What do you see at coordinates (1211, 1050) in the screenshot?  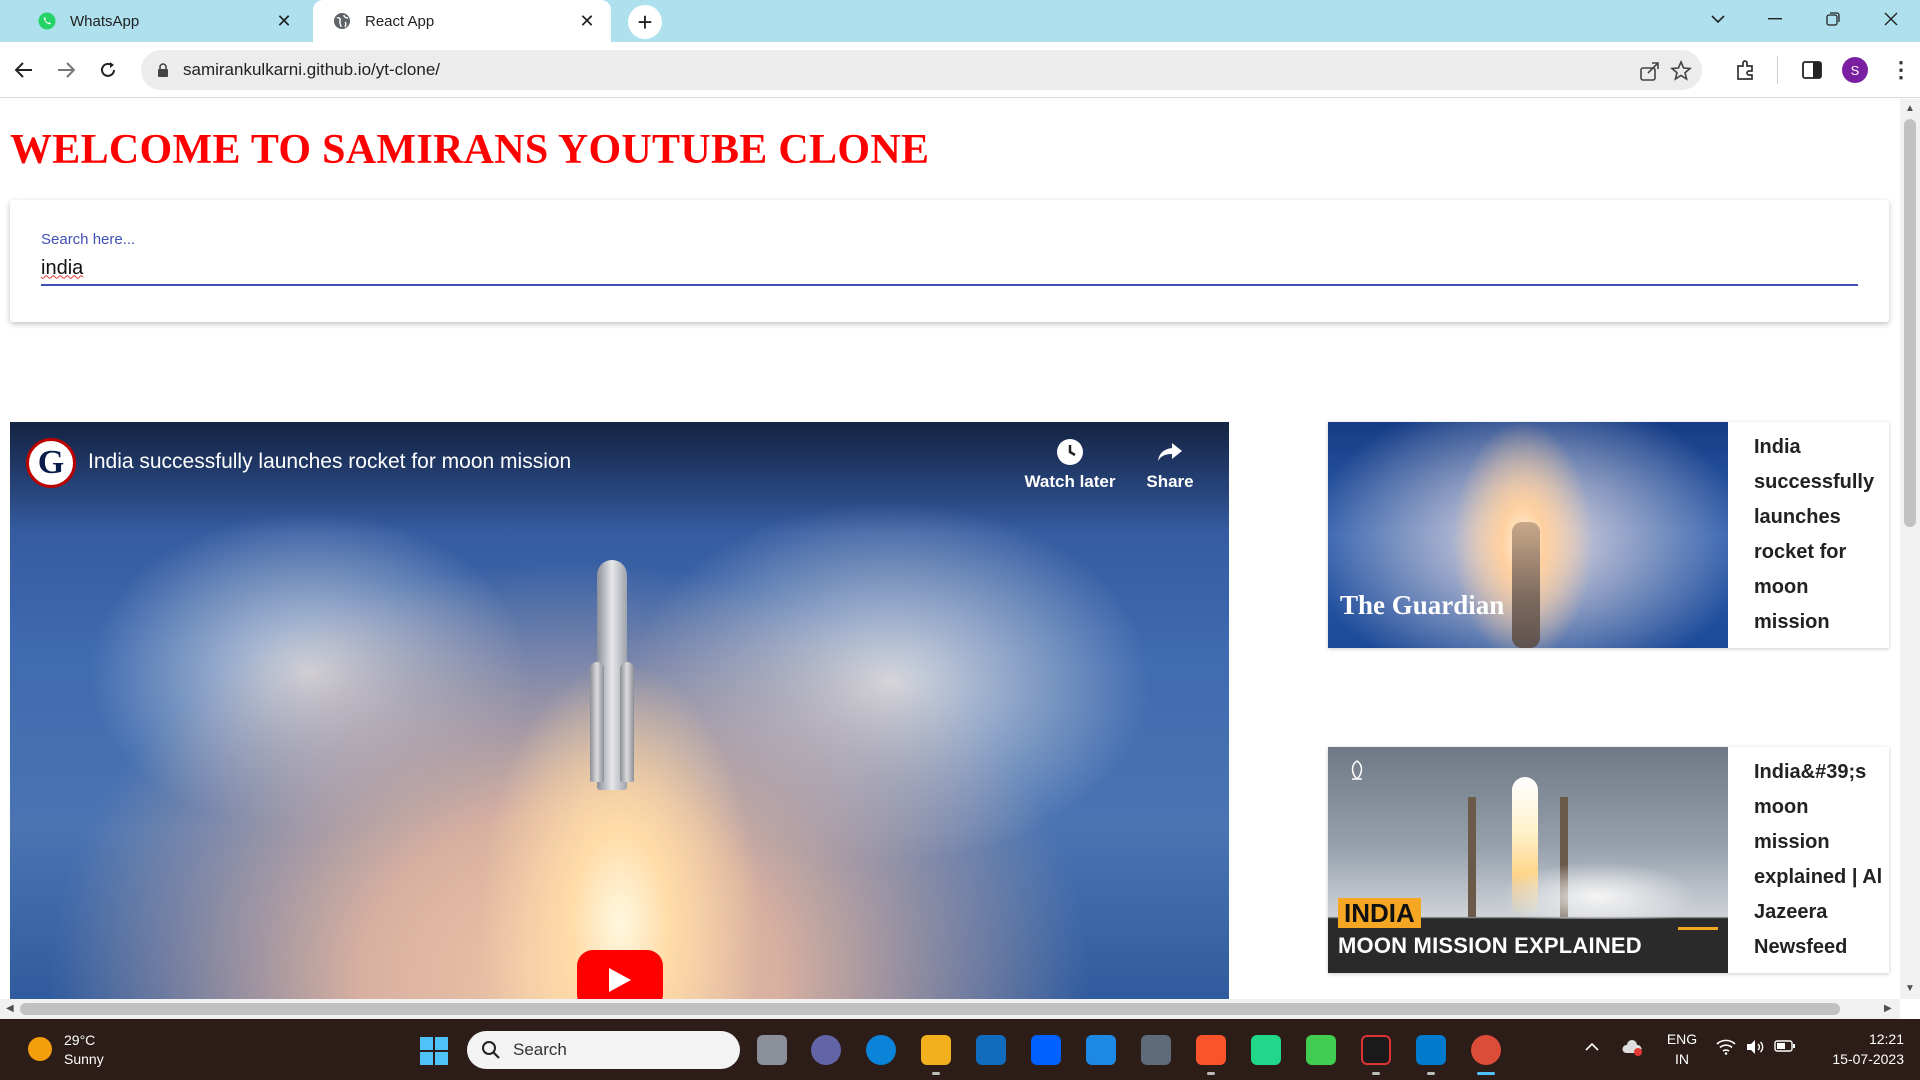 I see `brave-browser-icon` at bounding box center [1211, 1050].